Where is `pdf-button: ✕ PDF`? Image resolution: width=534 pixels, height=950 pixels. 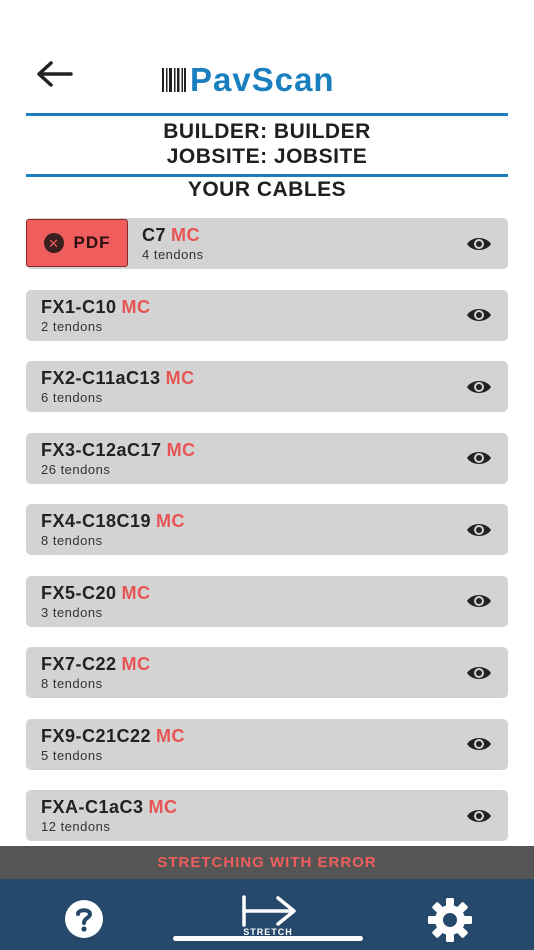 pdf-button: ✕ PDF is located at coordinates (77, 243).